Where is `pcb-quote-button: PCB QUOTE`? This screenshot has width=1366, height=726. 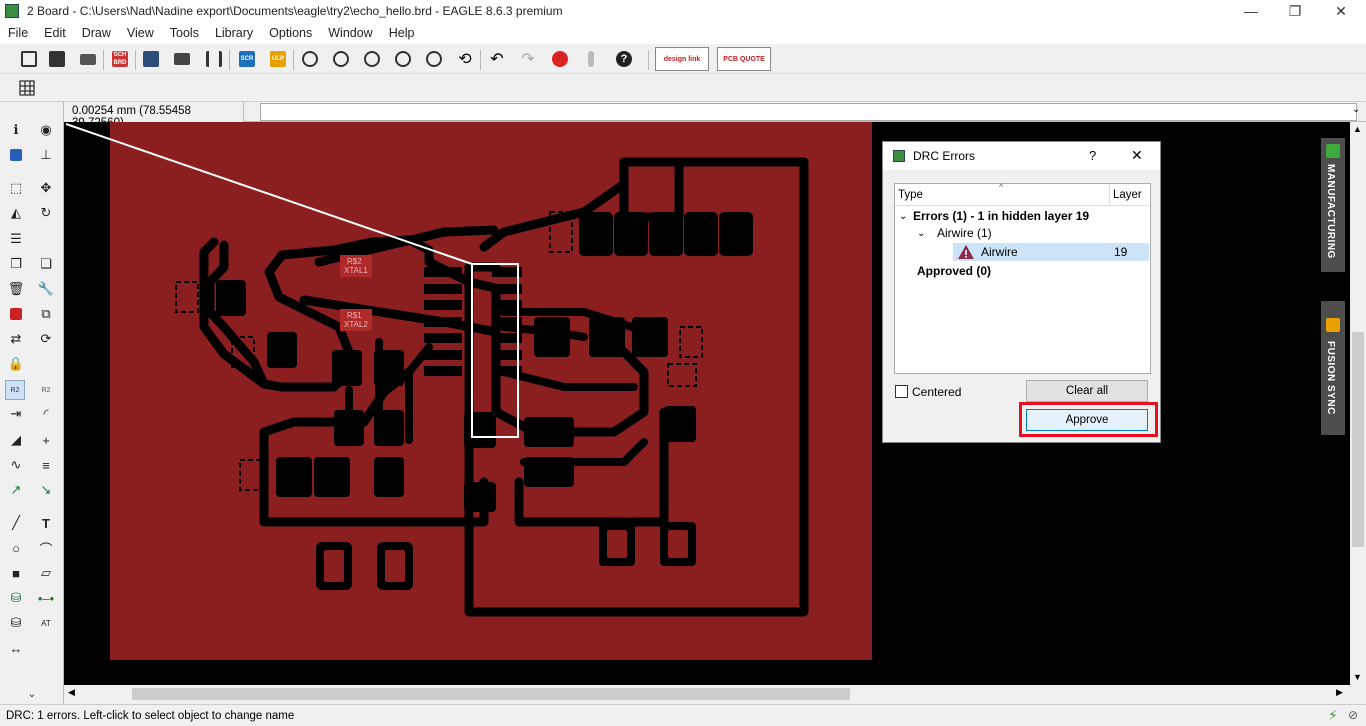
pcb-quote-button: PCB QUOTE is located at coordinates (744, 59).